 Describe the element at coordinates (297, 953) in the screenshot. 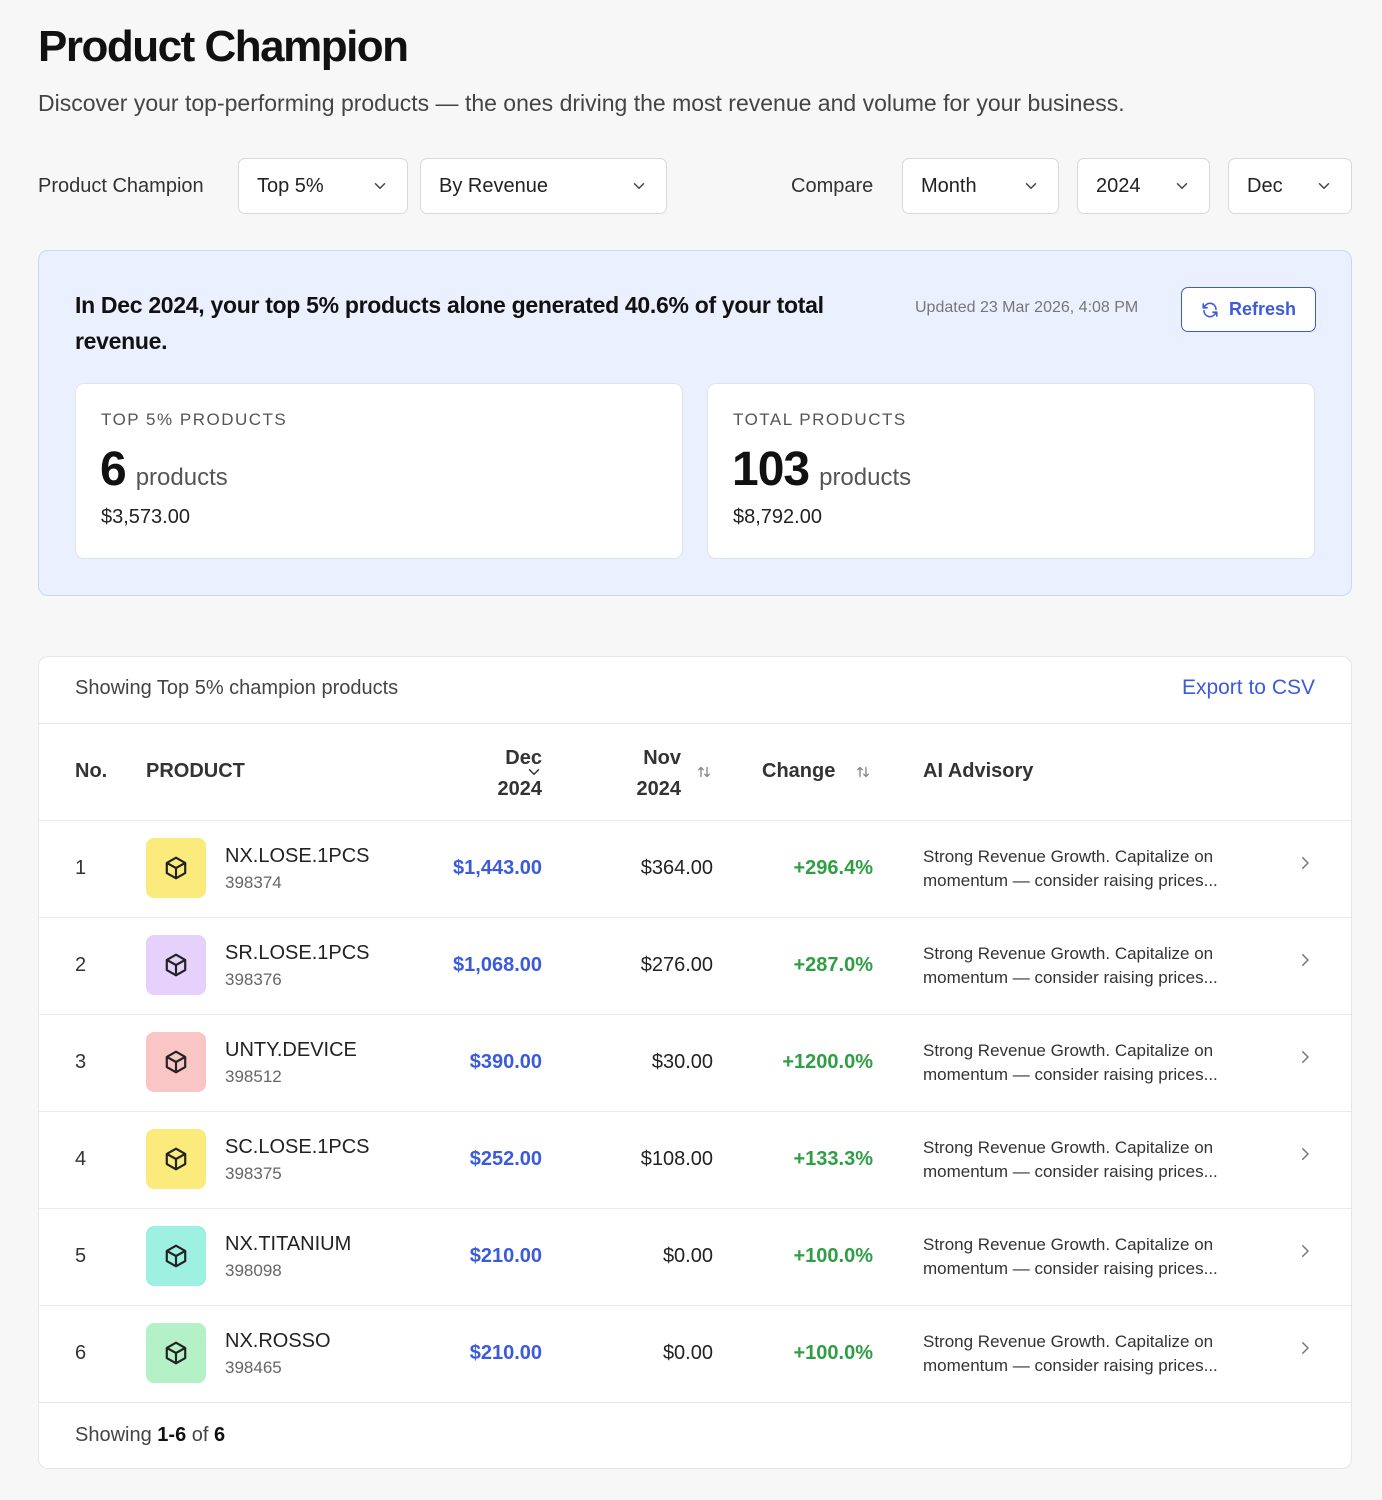

I see `product-name: SR.LOSE.1PCS` at that location.